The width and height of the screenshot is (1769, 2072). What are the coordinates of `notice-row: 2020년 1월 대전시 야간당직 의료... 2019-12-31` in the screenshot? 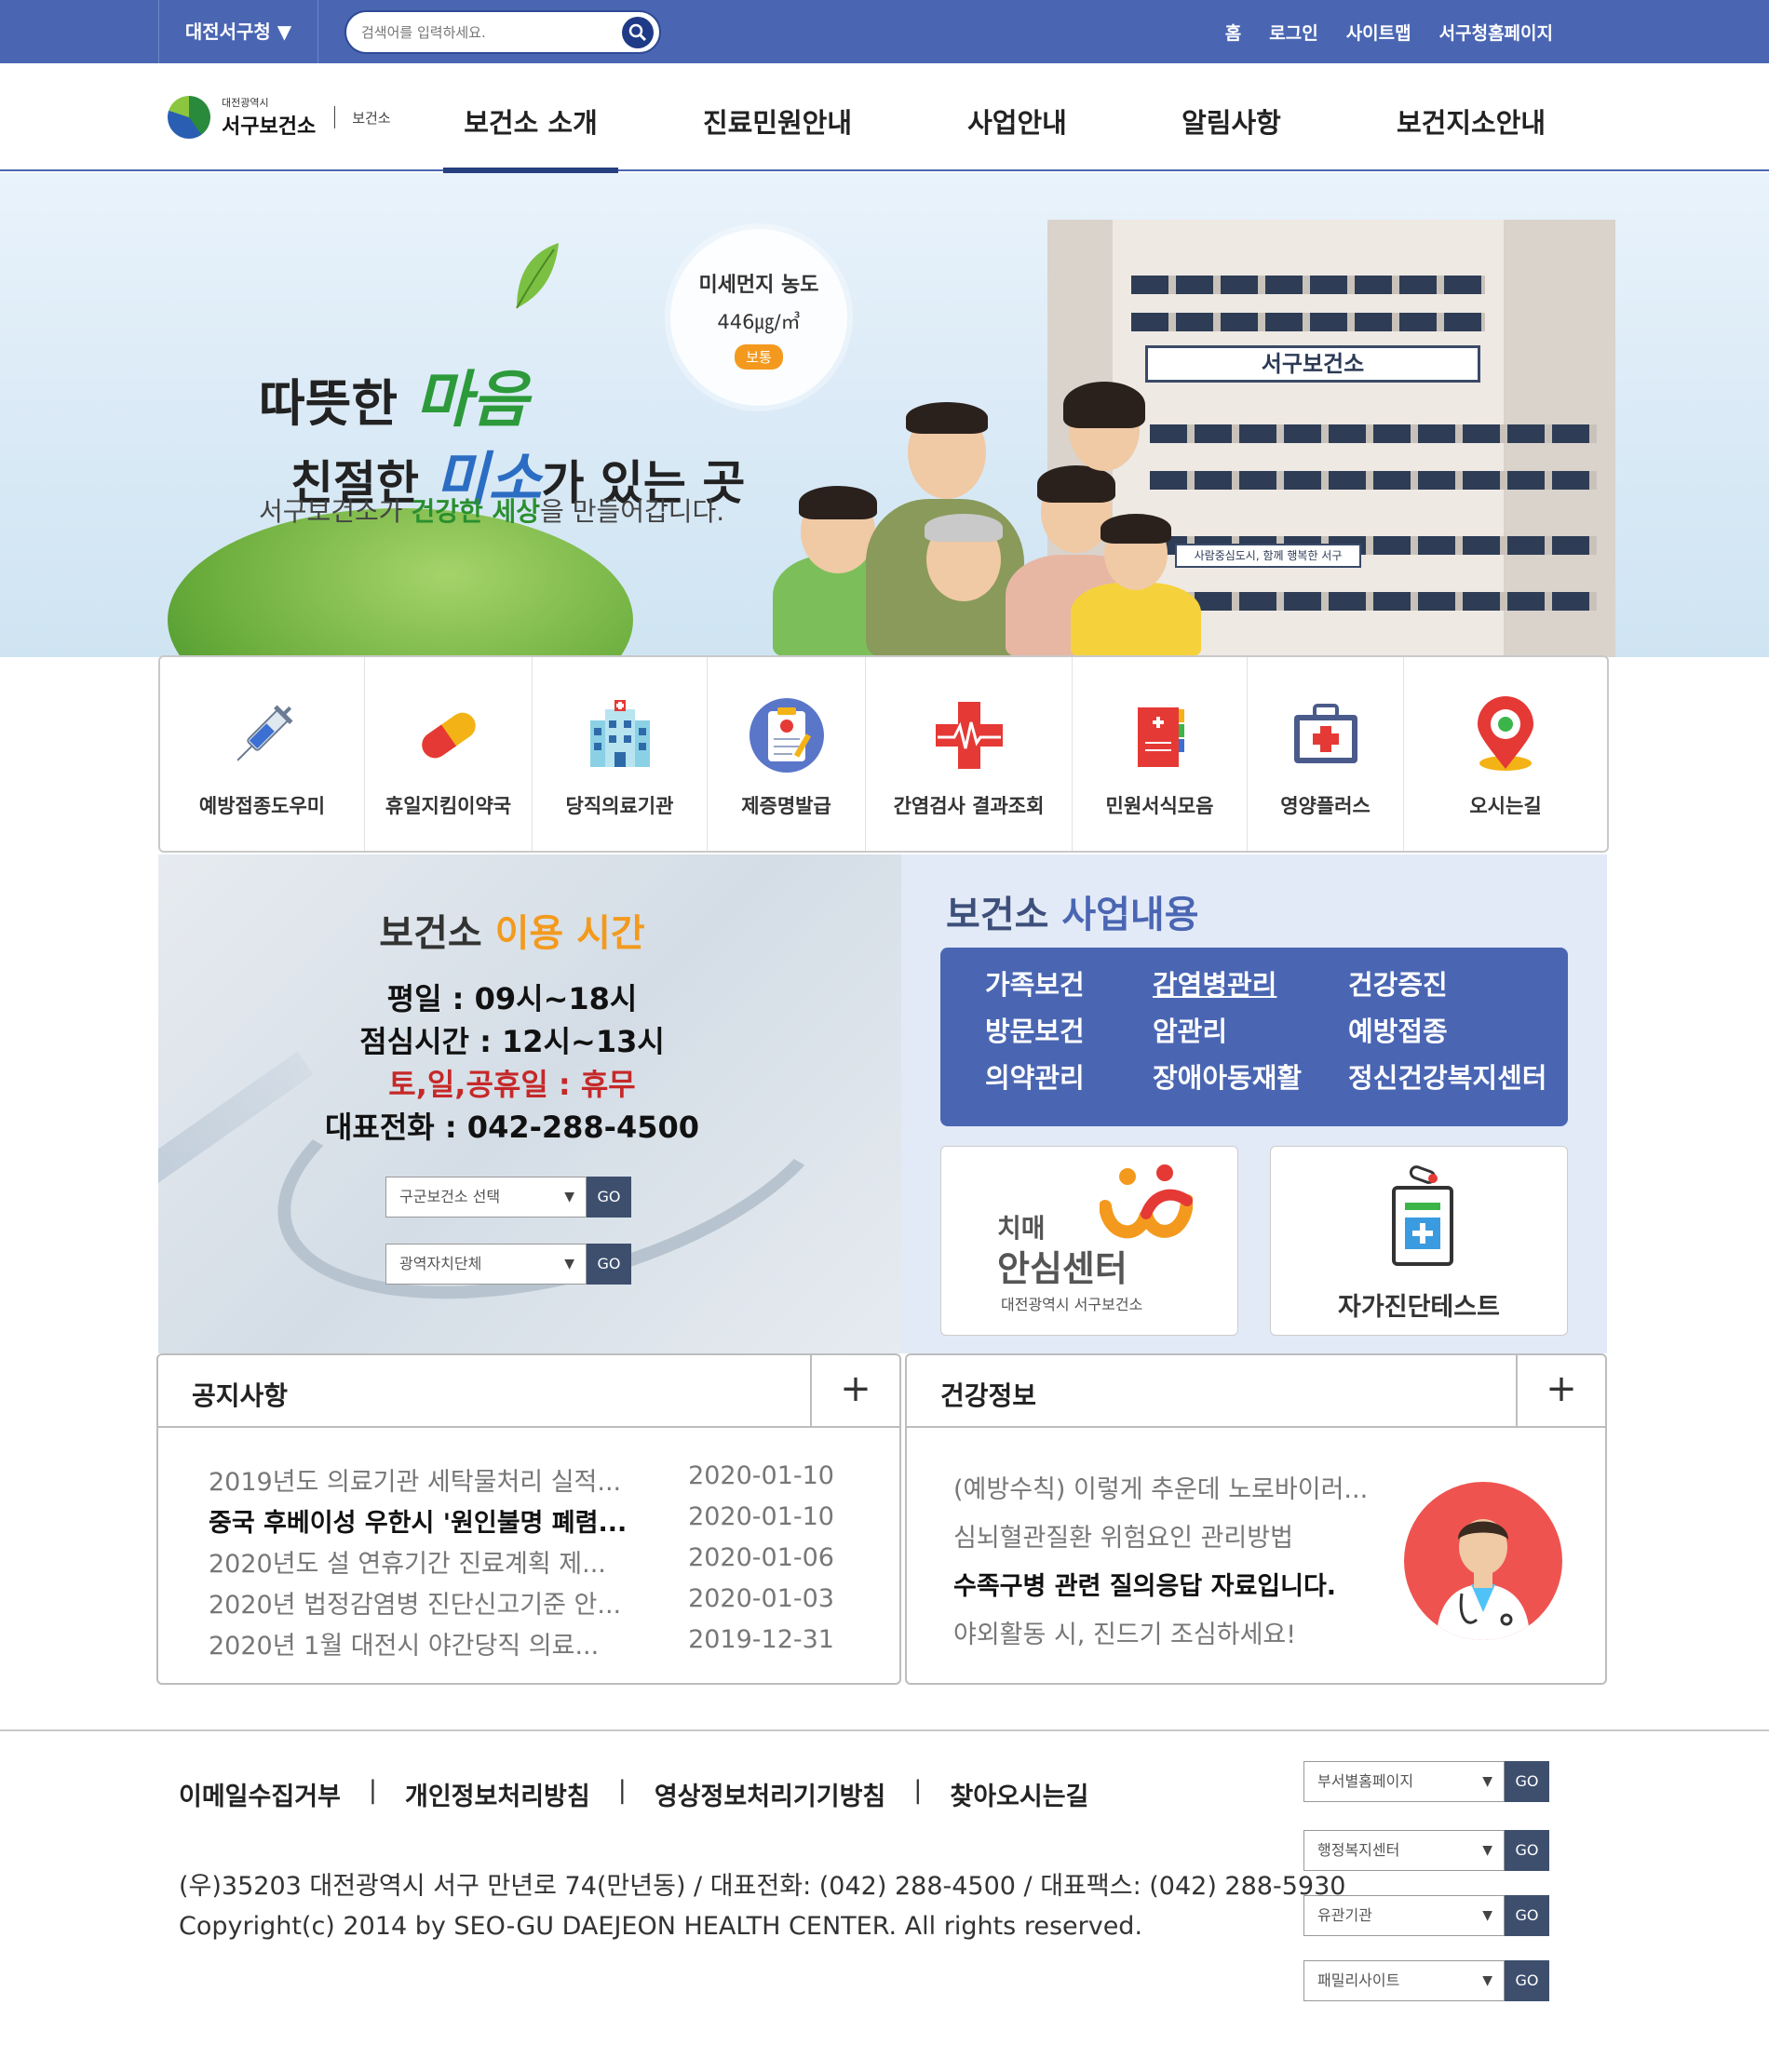 It's located at (521, 1643).